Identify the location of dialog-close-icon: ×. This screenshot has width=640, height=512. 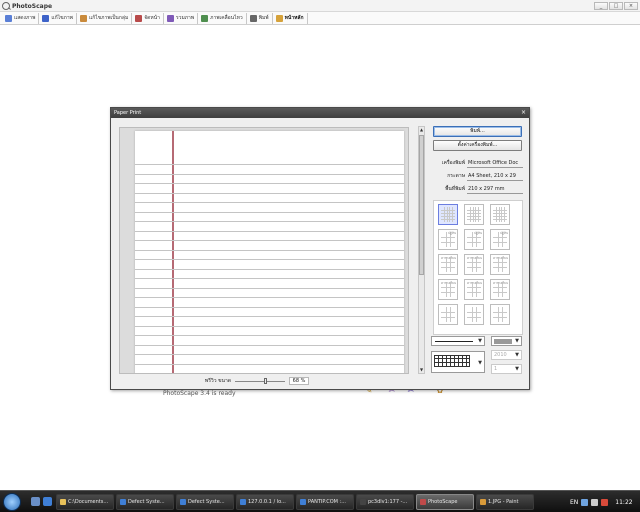
(523, 113).